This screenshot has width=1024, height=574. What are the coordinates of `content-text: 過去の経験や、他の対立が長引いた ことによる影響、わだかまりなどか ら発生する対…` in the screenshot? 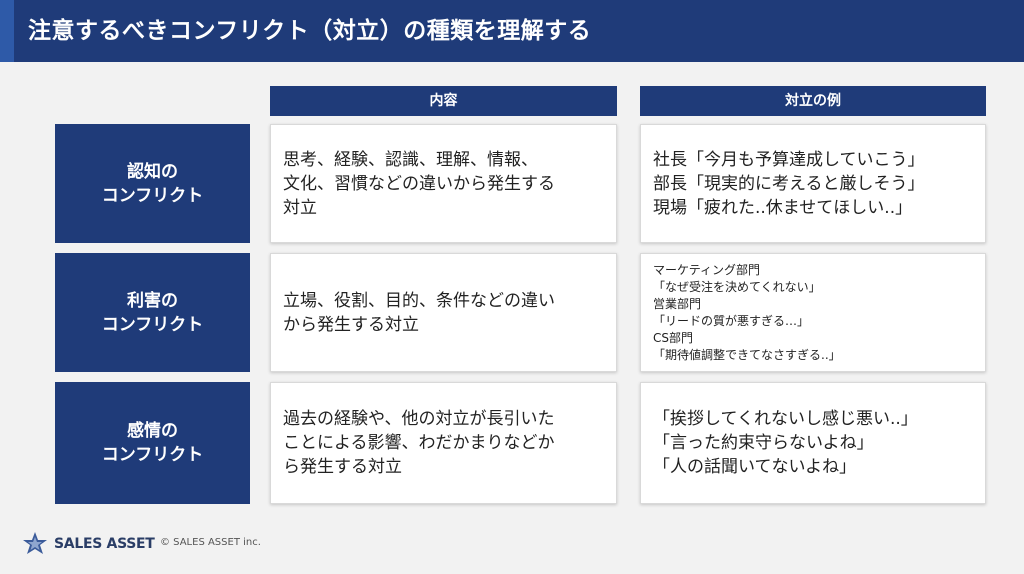 It's located at (419, 443).